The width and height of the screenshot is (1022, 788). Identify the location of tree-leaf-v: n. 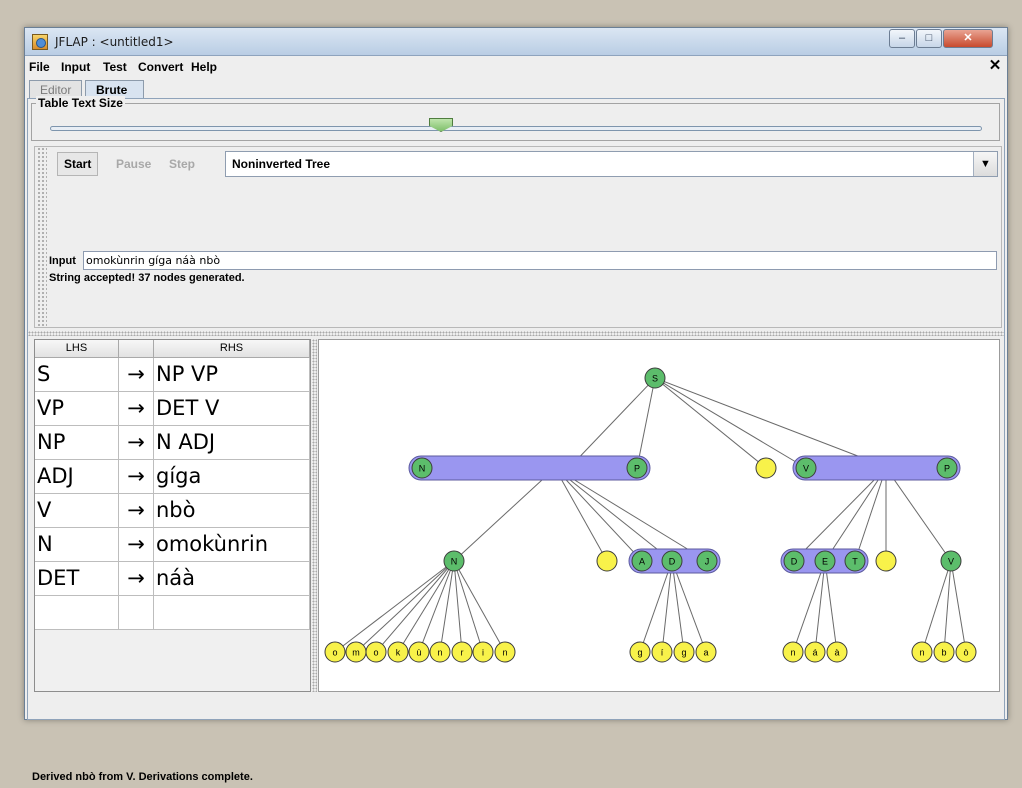
(922, 652).